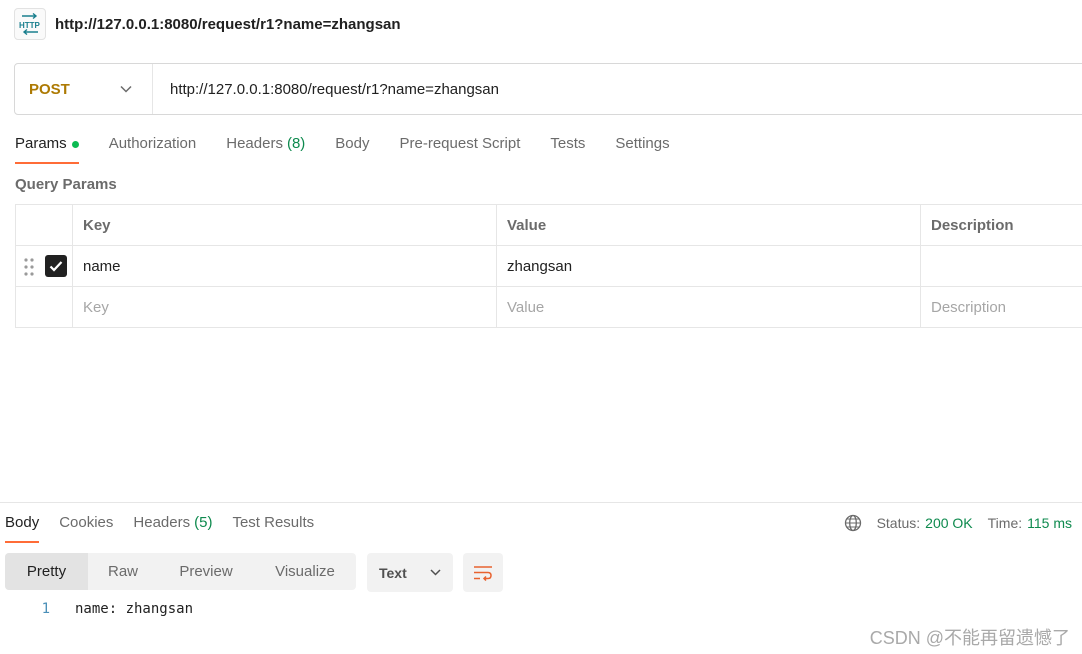 The width and height of the screenshot is (1082, 654). What do you see at coordinates (1001, 225) in the screenshot?
I see `header-description: Description` at bounding box center [1001, 225].